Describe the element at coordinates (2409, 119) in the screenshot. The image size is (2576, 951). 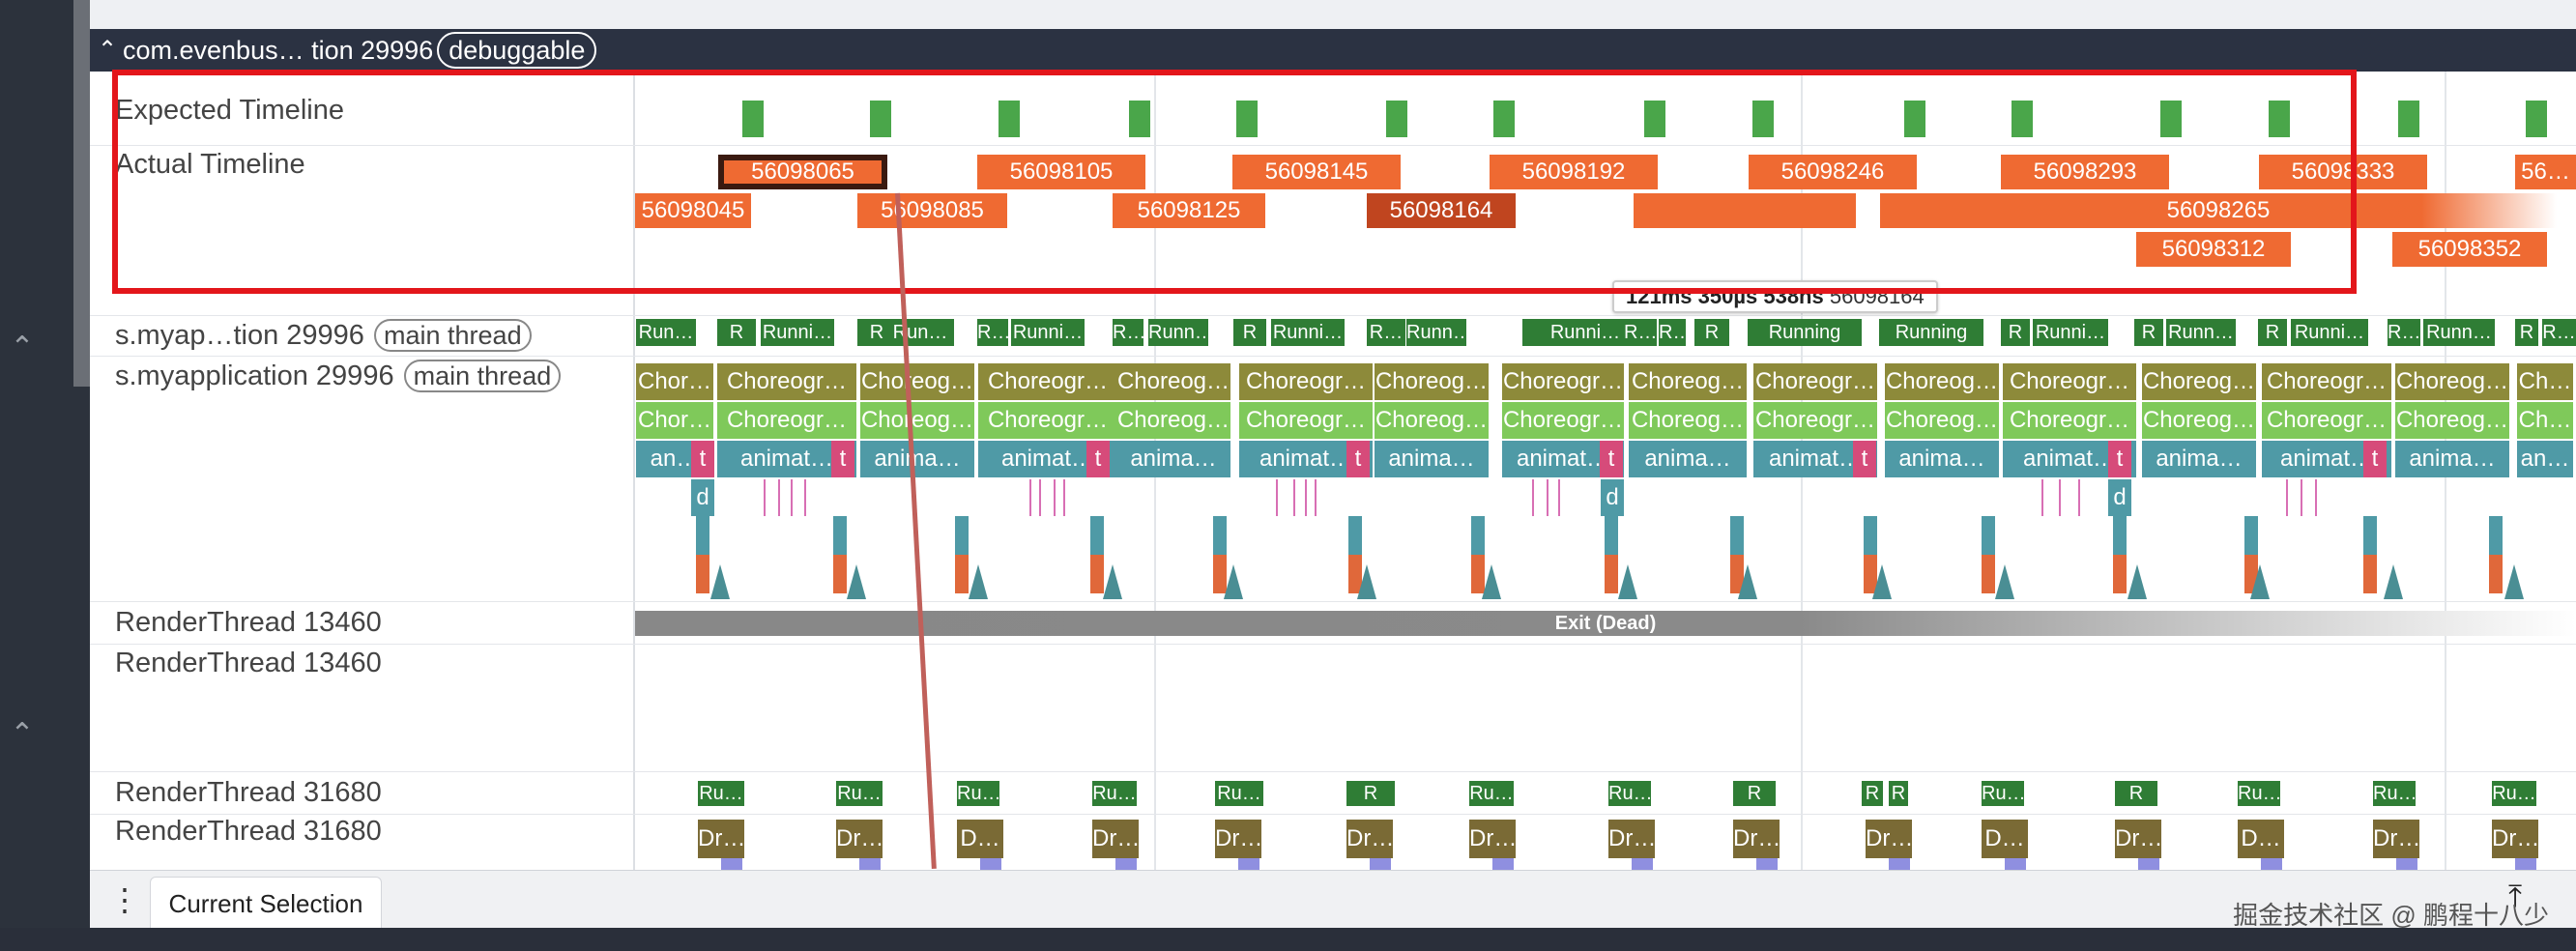
I see `expected-frame-marker` at that location.